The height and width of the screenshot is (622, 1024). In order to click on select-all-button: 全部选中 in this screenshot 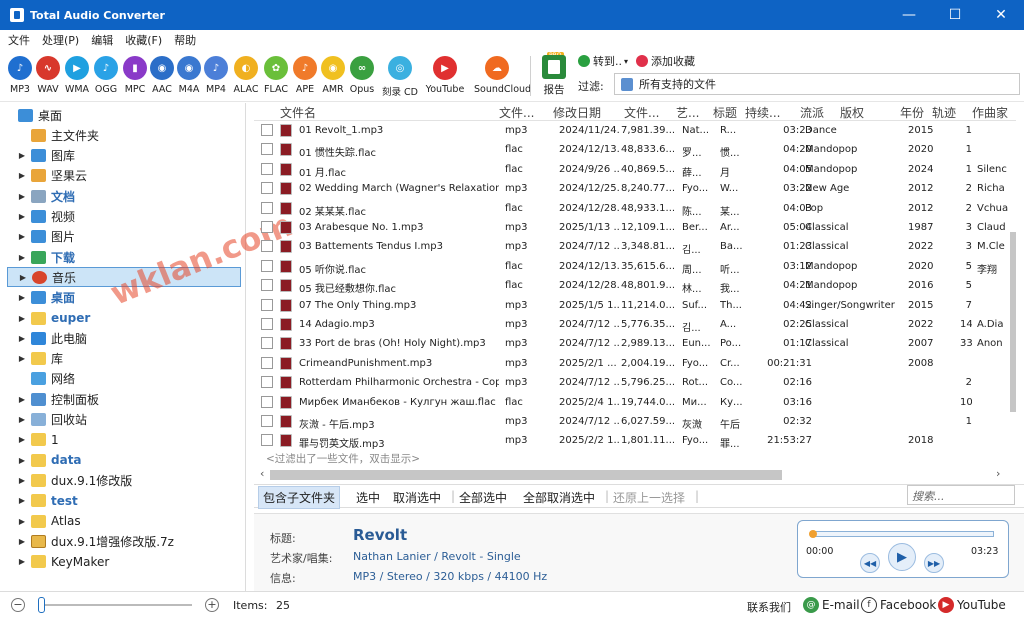, I will do `click(483, 497)`.